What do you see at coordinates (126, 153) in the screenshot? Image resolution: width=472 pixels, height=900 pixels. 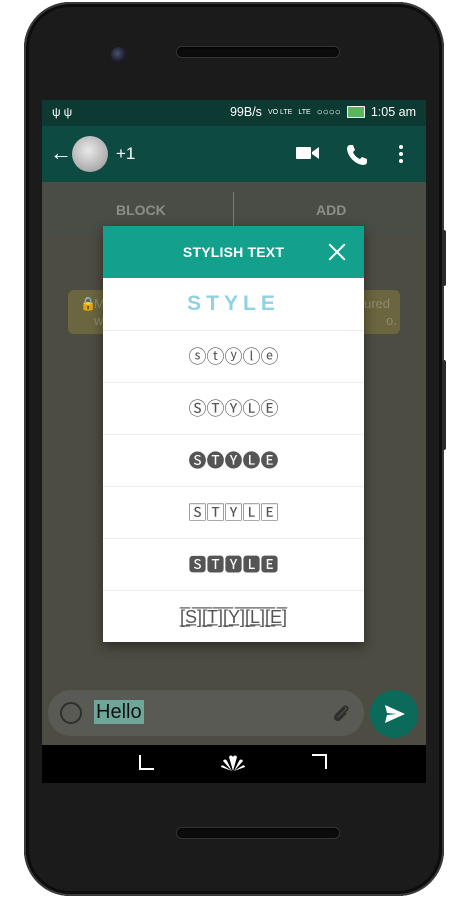 I see `participant-count: +1` at bounding box center [126, 153].